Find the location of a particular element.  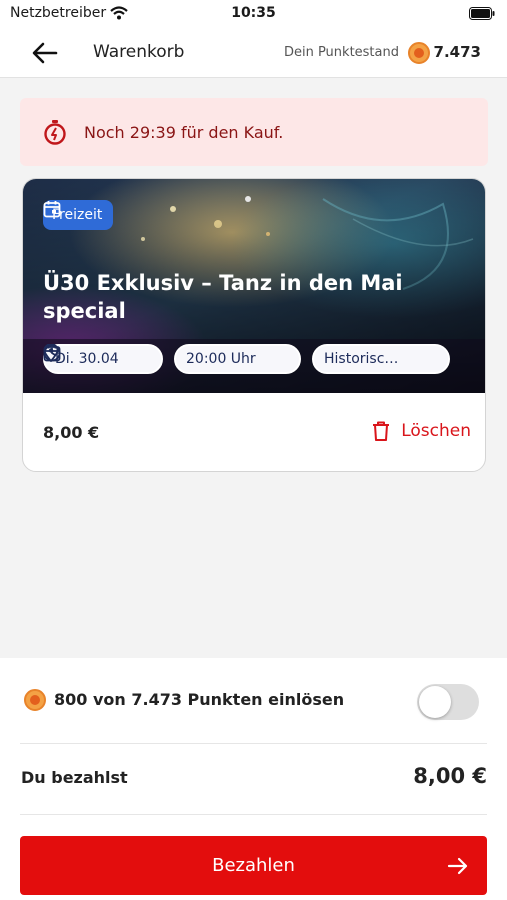

redeem-points-row: 800 von 7.473 Punkten einlösen is located at coordinates (253, 700).